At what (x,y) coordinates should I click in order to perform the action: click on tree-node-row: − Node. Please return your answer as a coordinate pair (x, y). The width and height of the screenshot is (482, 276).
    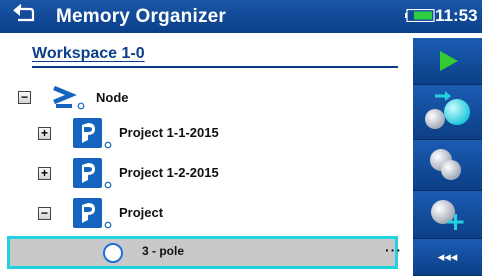
    Looking at the image, I should click on (200, 97).